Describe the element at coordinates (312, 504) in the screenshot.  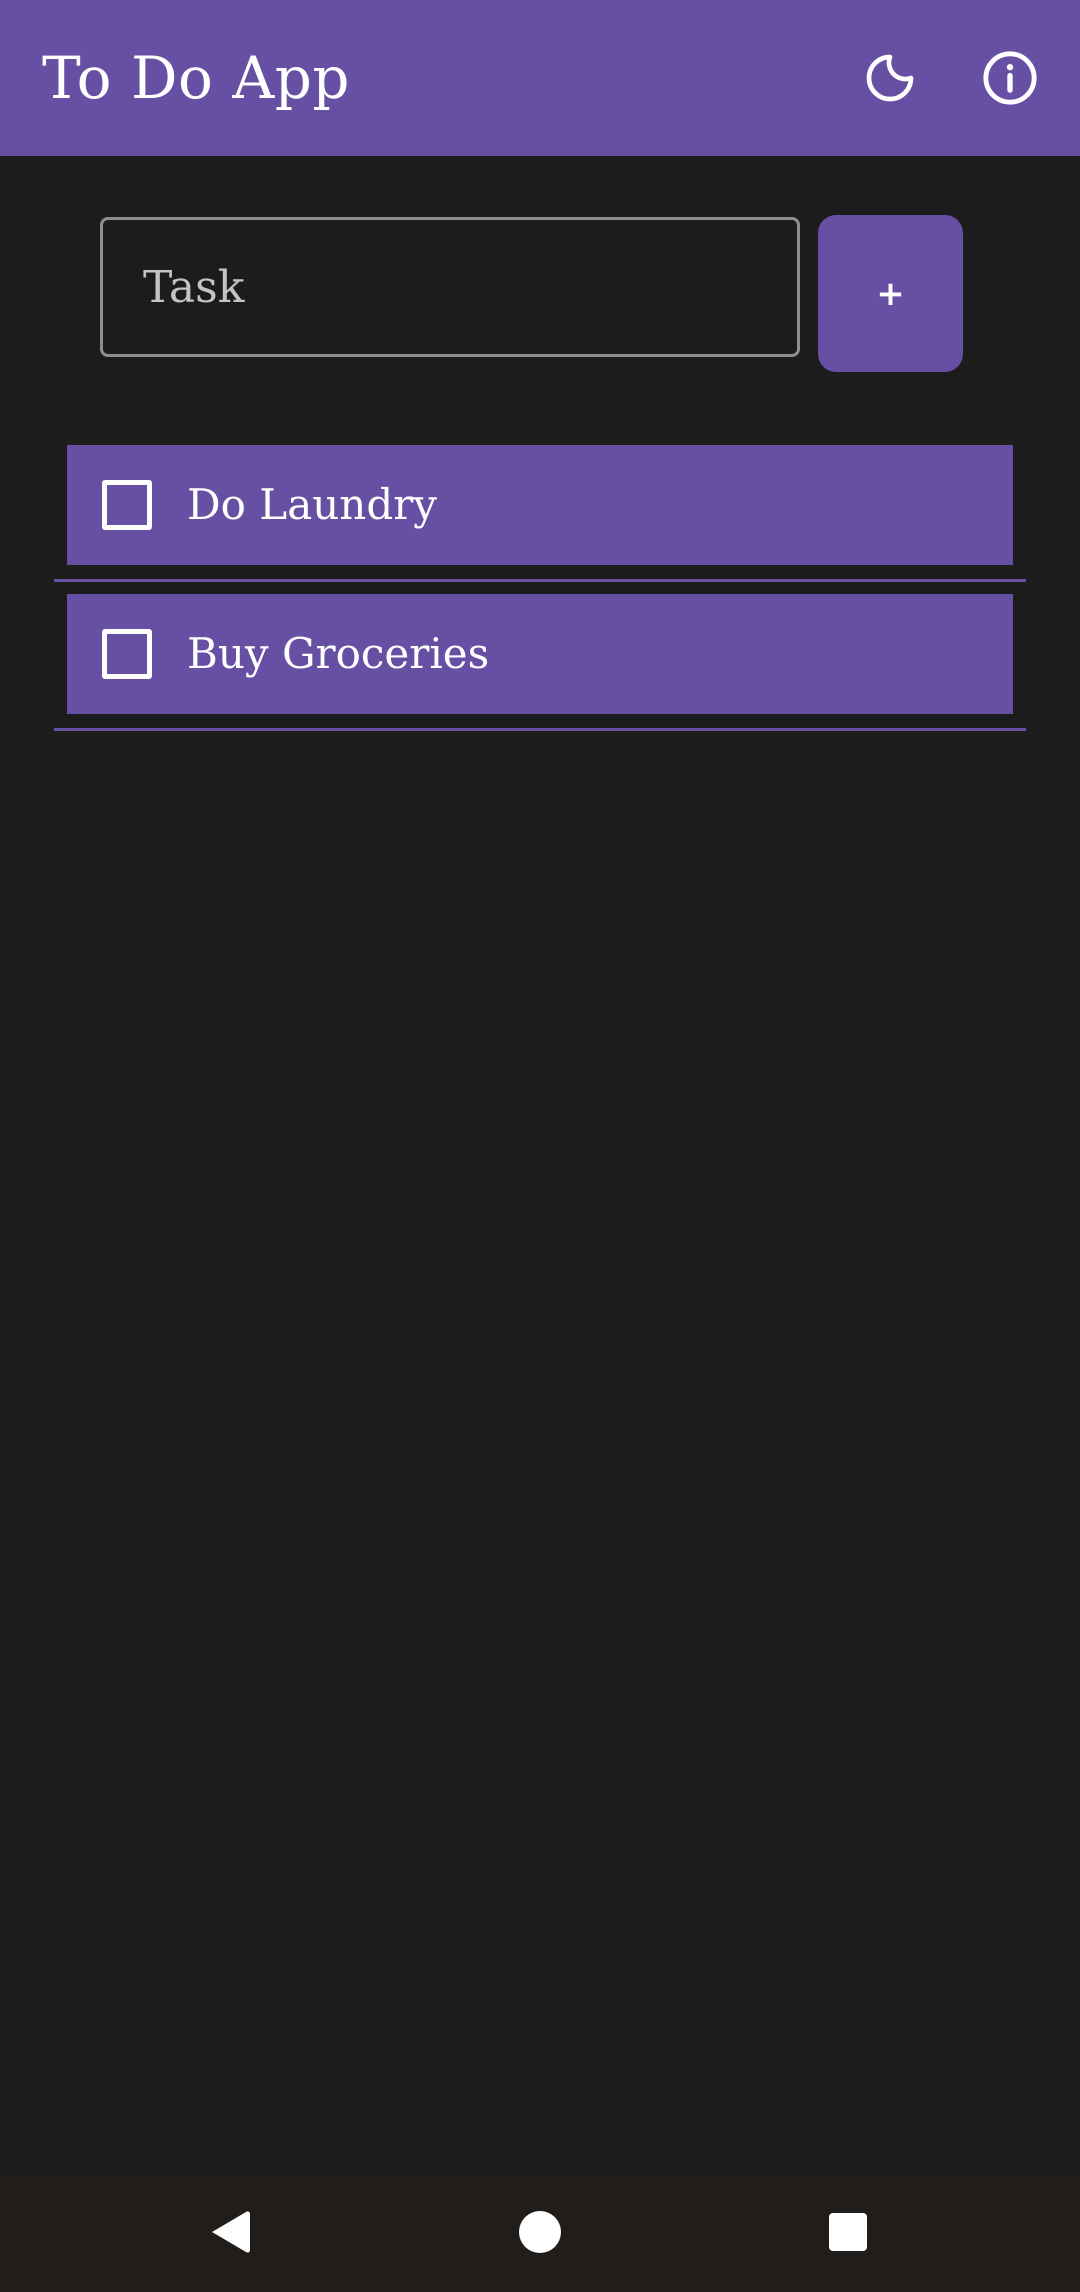
I see `task-label: Do Laundry` at that location.